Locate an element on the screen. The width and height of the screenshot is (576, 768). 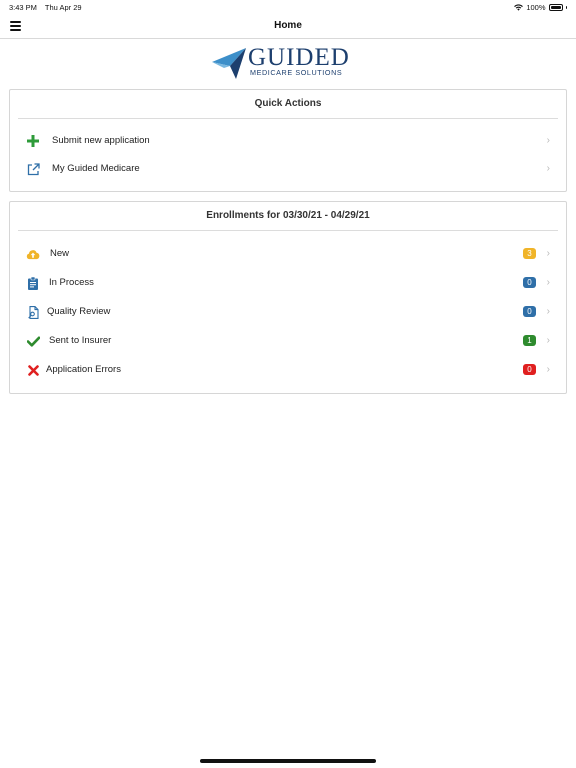
battery-percent: 100% is located at coordinates (536, 7).